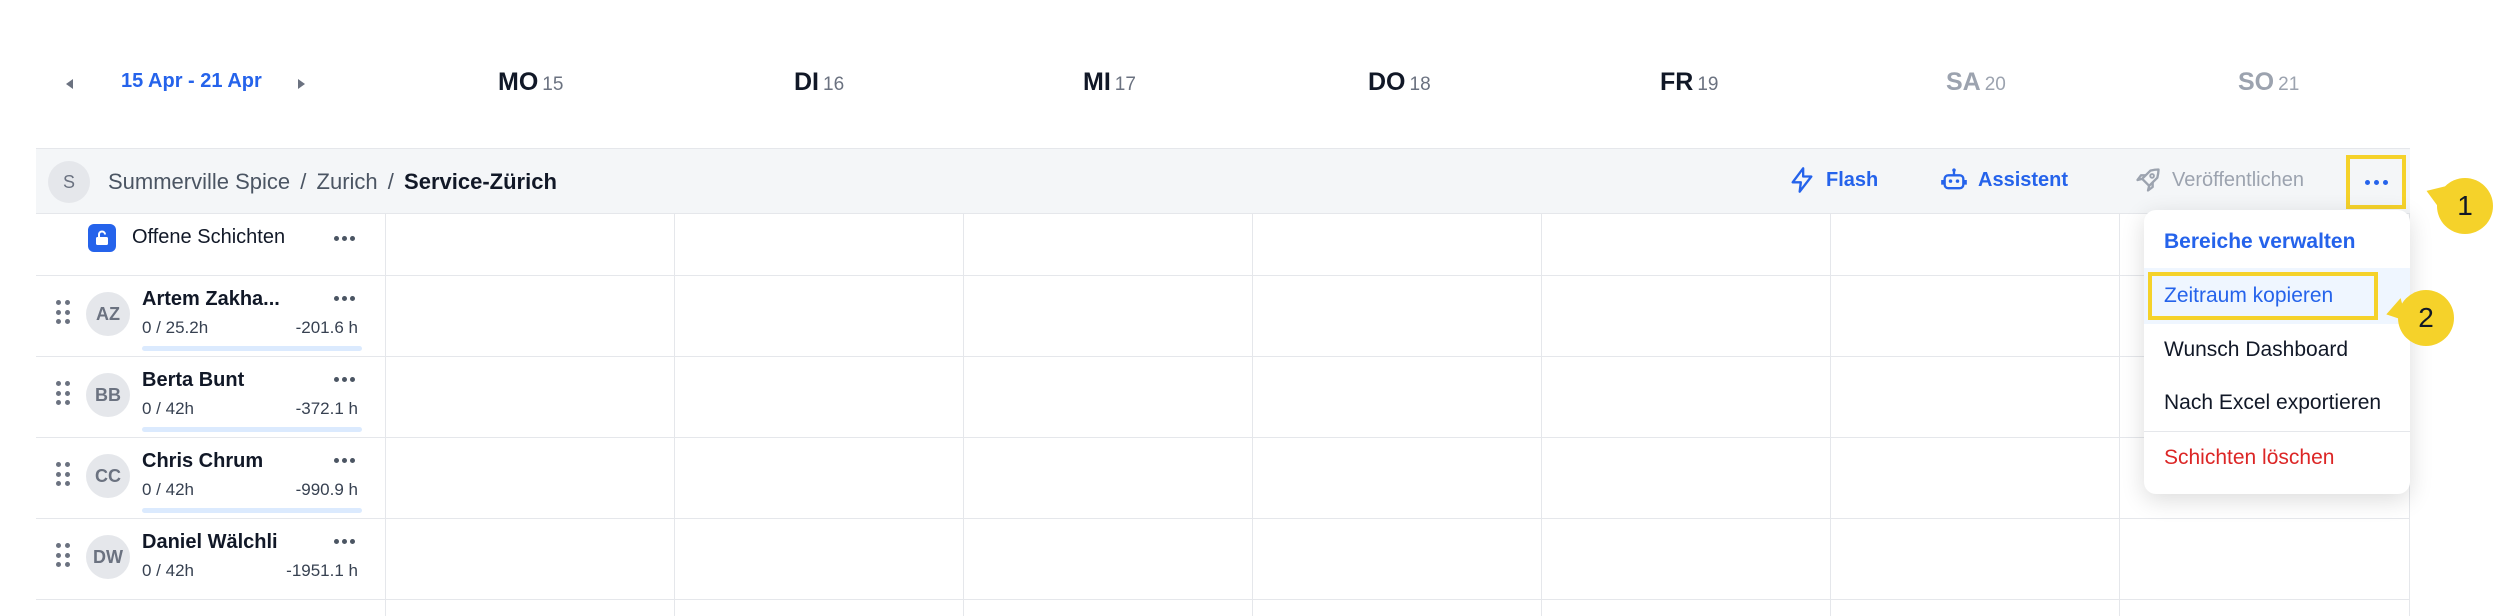 The image size is (2500, 616). Describe the element at coordinates (2238, 179) in the screenshot. I see `publish-label: Veröffentlichen` at that location.